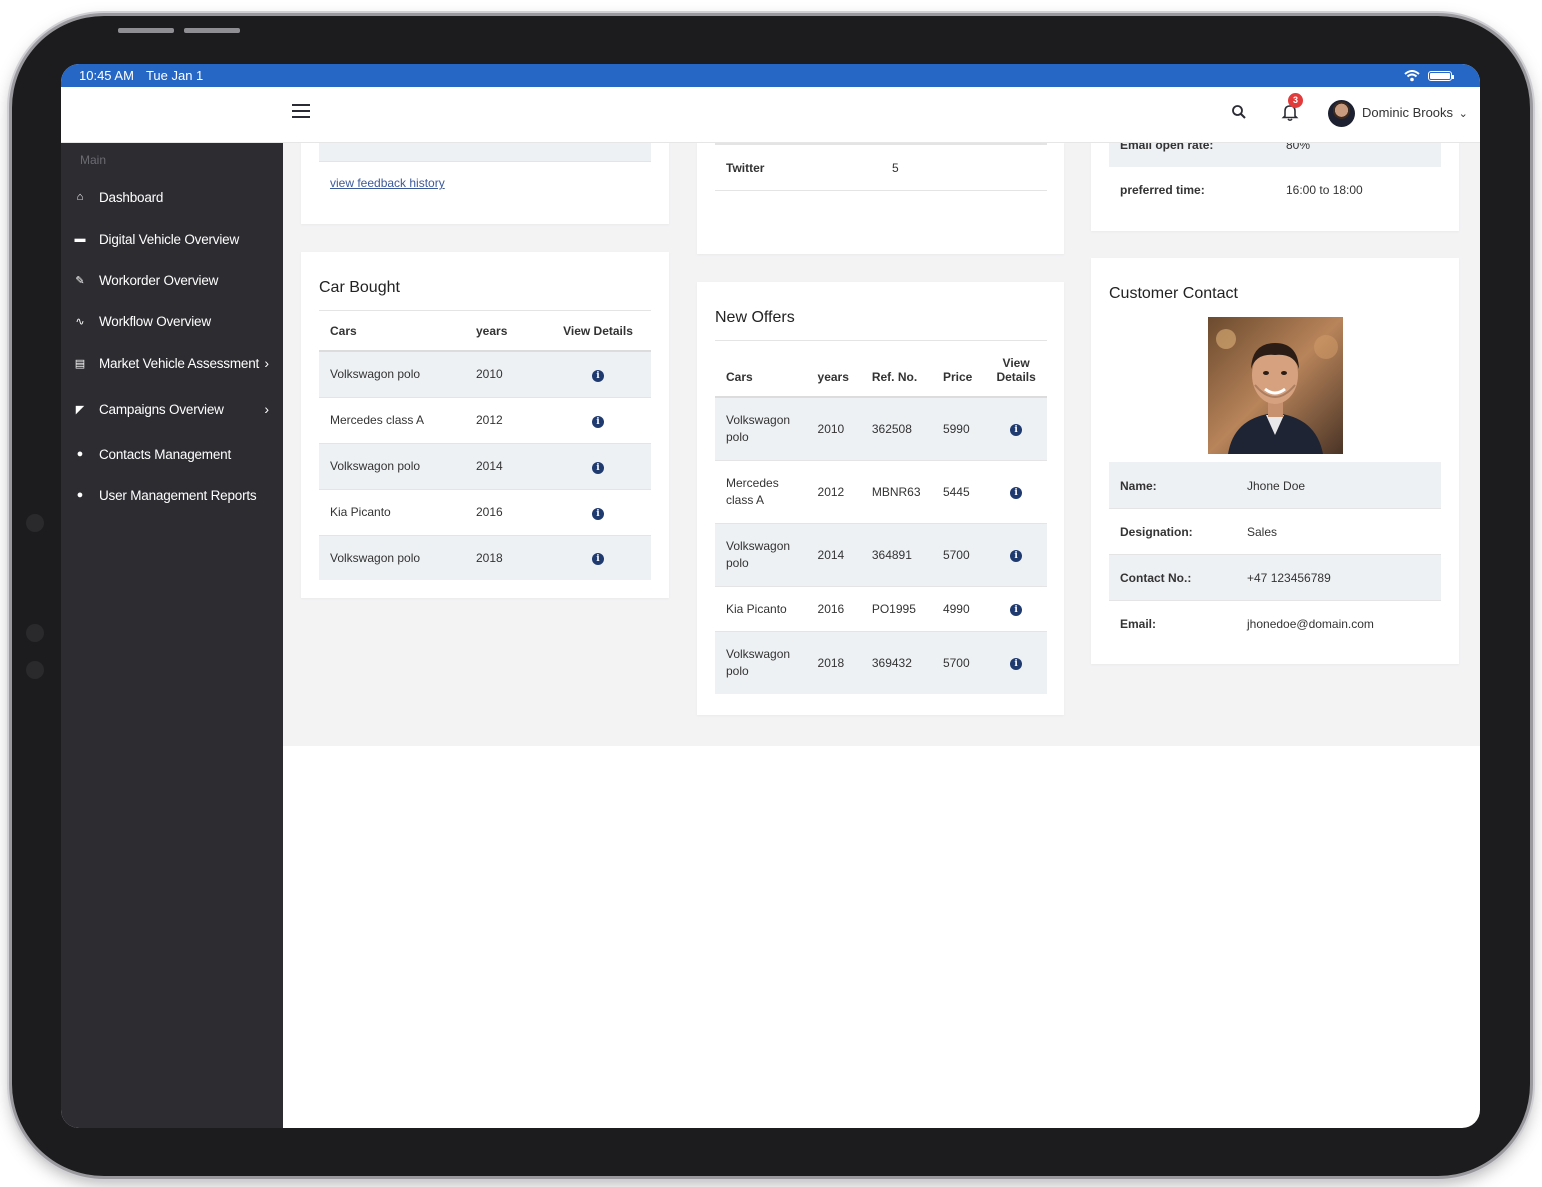 This screenshot has width=1542, height=1187. Describe the element at coordinates (172, 409) in the screenshot. I see `sidebar-item-campaigns-overview: ◤ Campaigns Overview ›` at that location.